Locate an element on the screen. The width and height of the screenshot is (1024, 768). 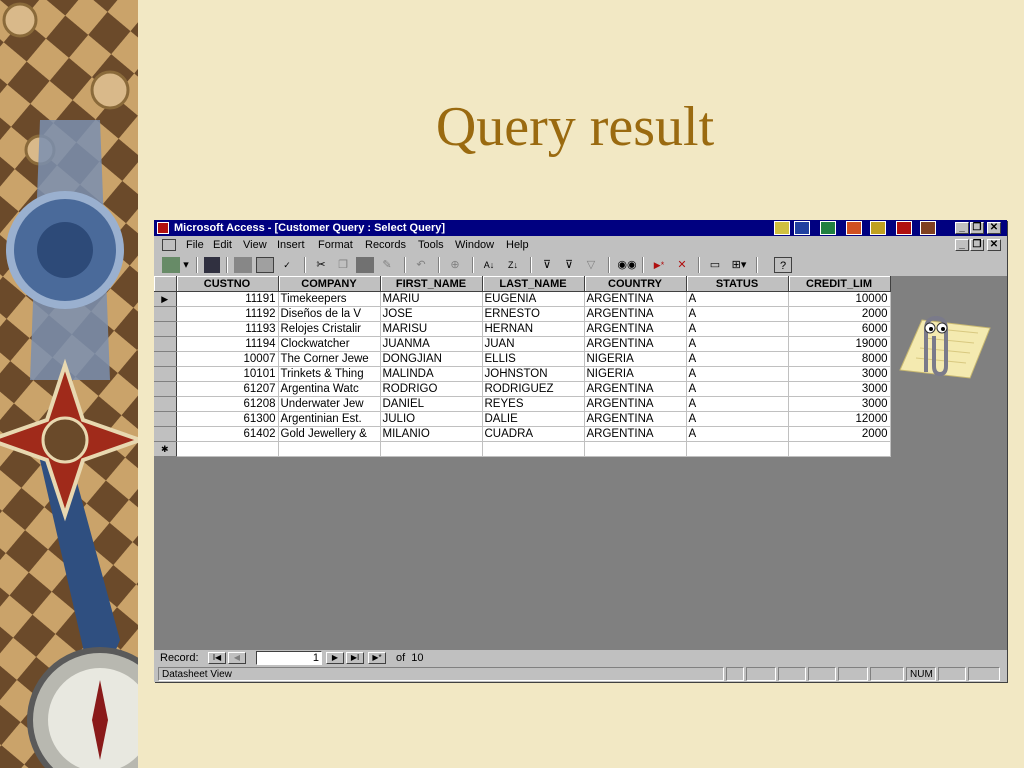
cell-last-name: RODRIGUEZ is located at coordinates (533, 389).